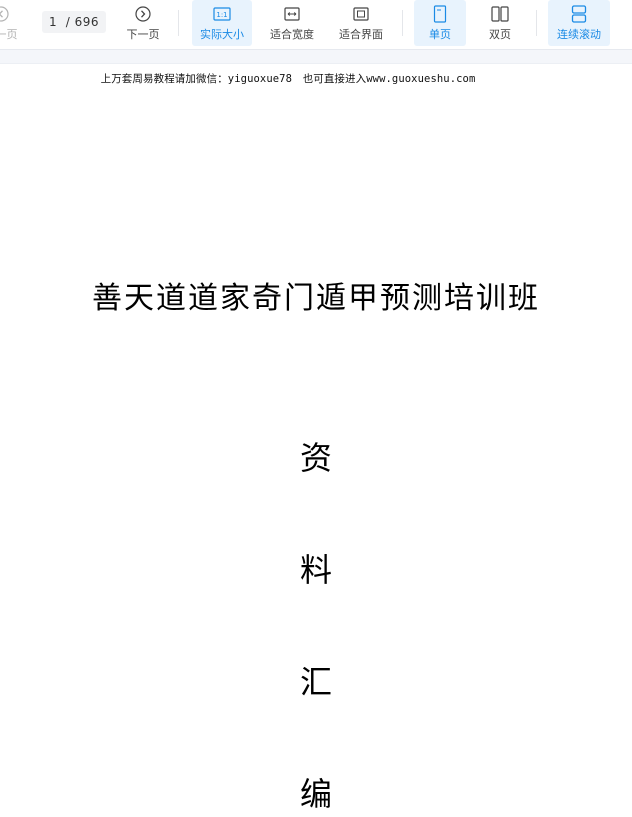 The image size is (632, 817). Describe the element at coordinates (5, 14) in the screenshot. I see `chevron-left-circle-icon` at that location.